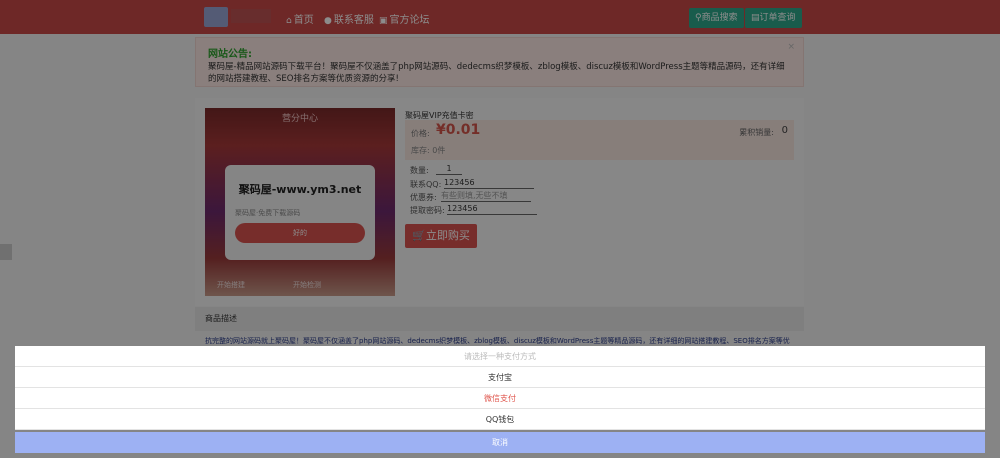  I want to click on payment-option-alipay: 支付宝, so click(500, 377).